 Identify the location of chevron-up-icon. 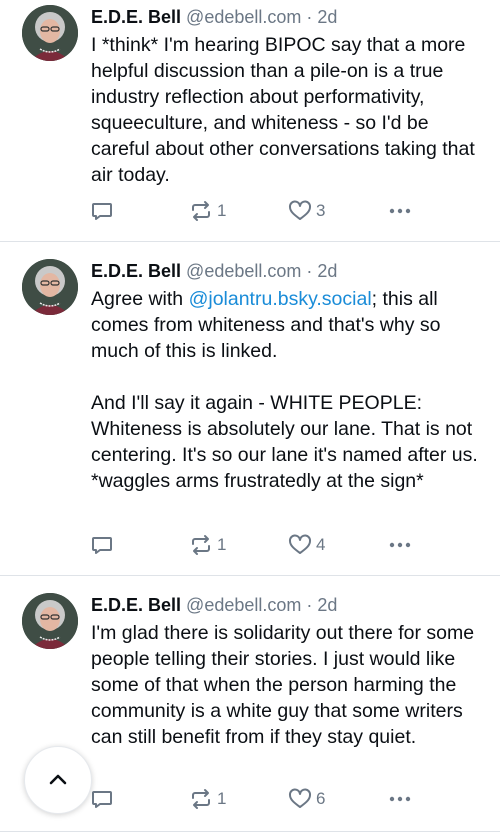
(58, 779).